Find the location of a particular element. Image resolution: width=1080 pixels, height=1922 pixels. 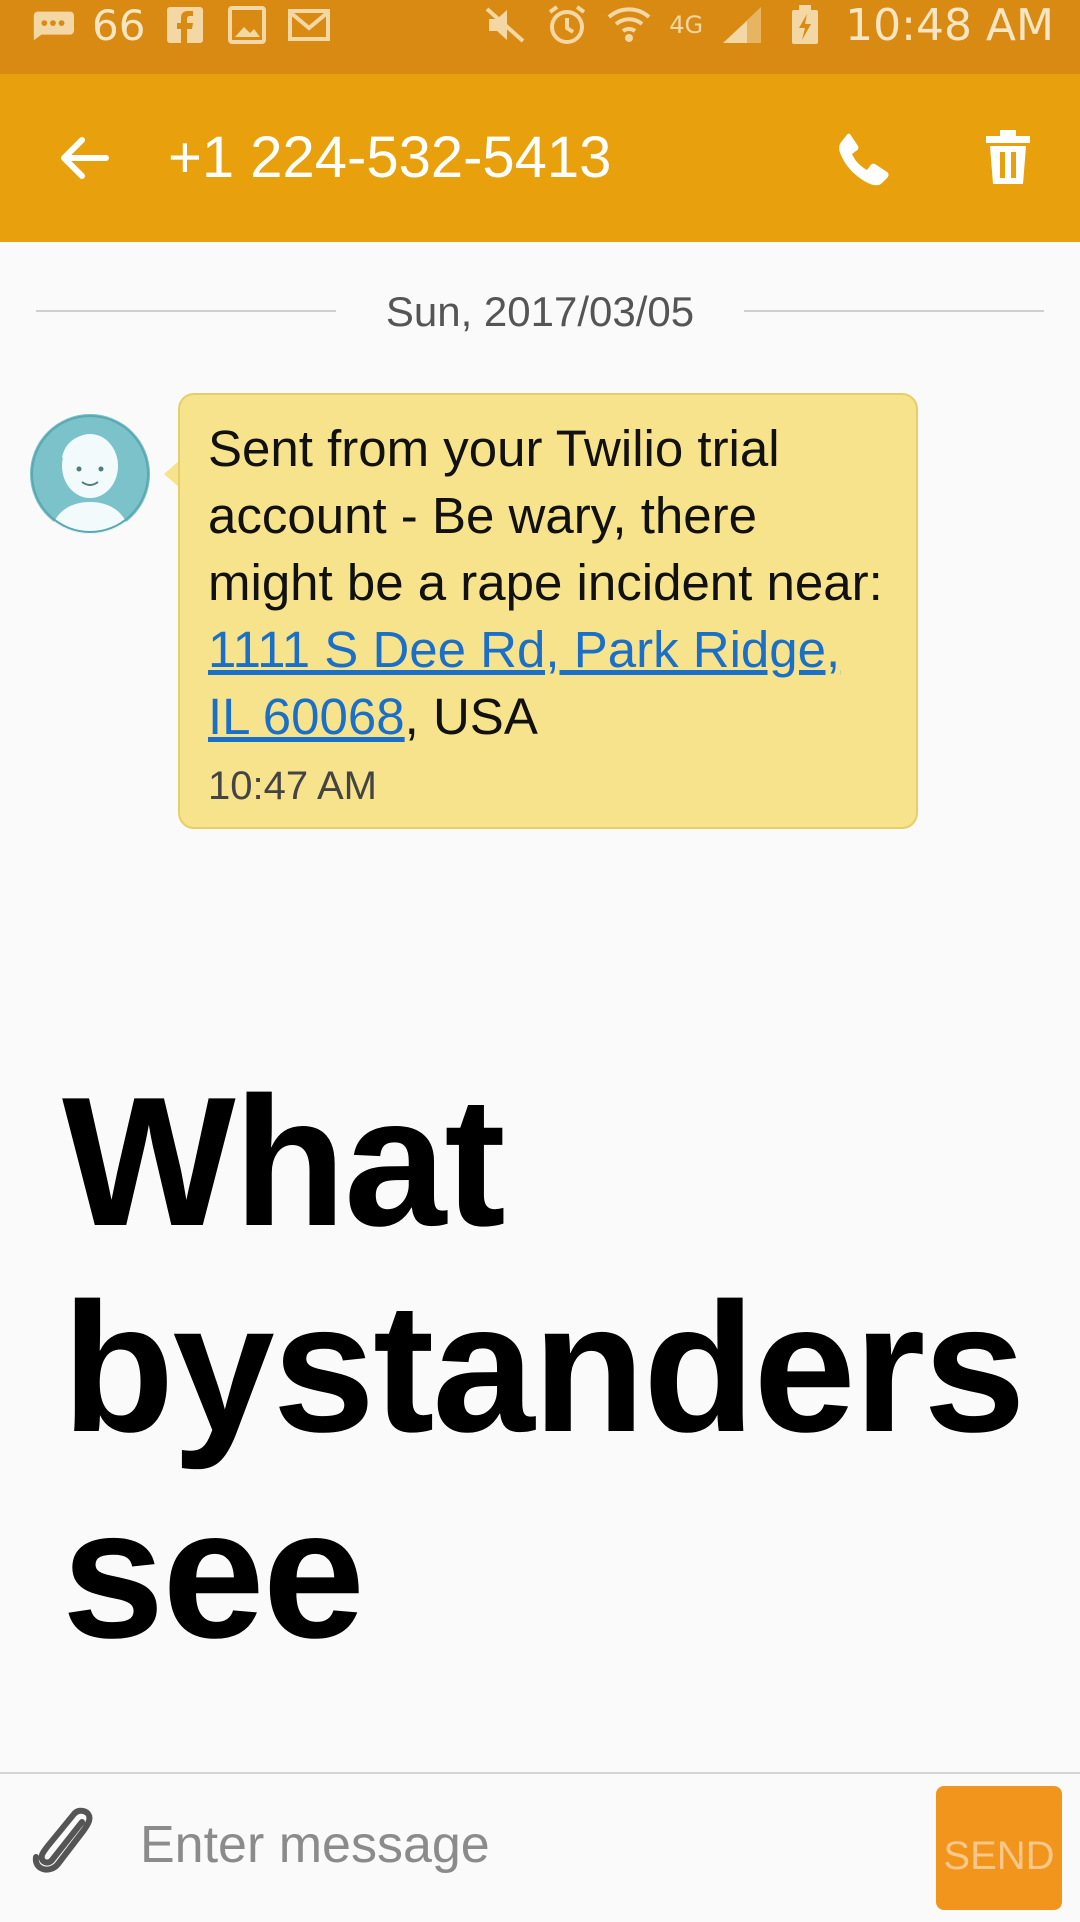

arrow-back-icon is located at coordinates (85, 158).